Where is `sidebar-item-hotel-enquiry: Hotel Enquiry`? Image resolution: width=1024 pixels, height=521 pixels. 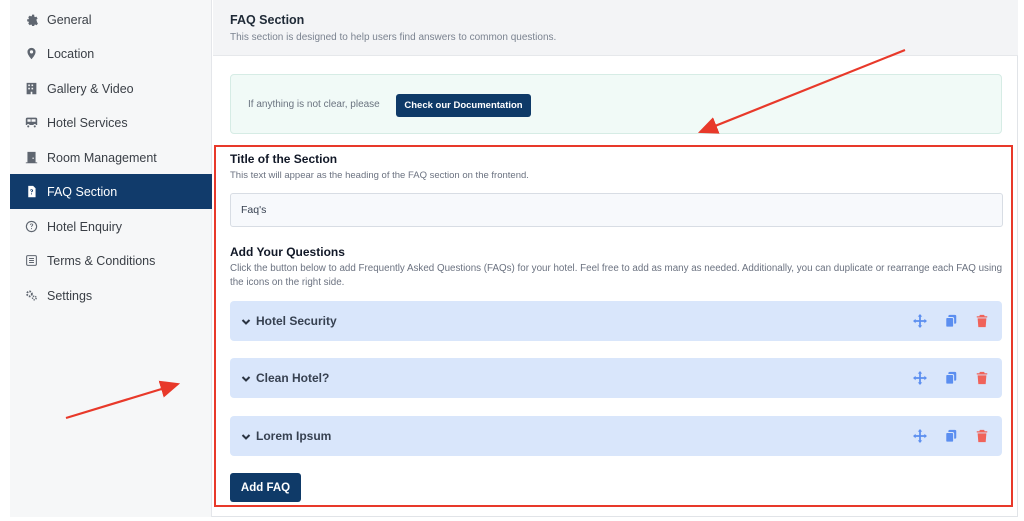
sidebar-item-hotel-enquiry: Hotel Enquiry is located at coordinates (111, 226).